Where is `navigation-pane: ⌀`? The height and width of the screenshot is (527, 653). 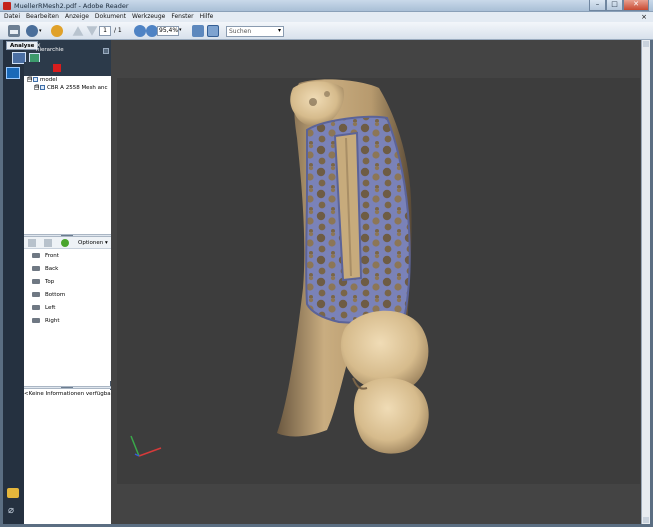 navigation-pane: ⌀ is located at coordinates (13, 282).